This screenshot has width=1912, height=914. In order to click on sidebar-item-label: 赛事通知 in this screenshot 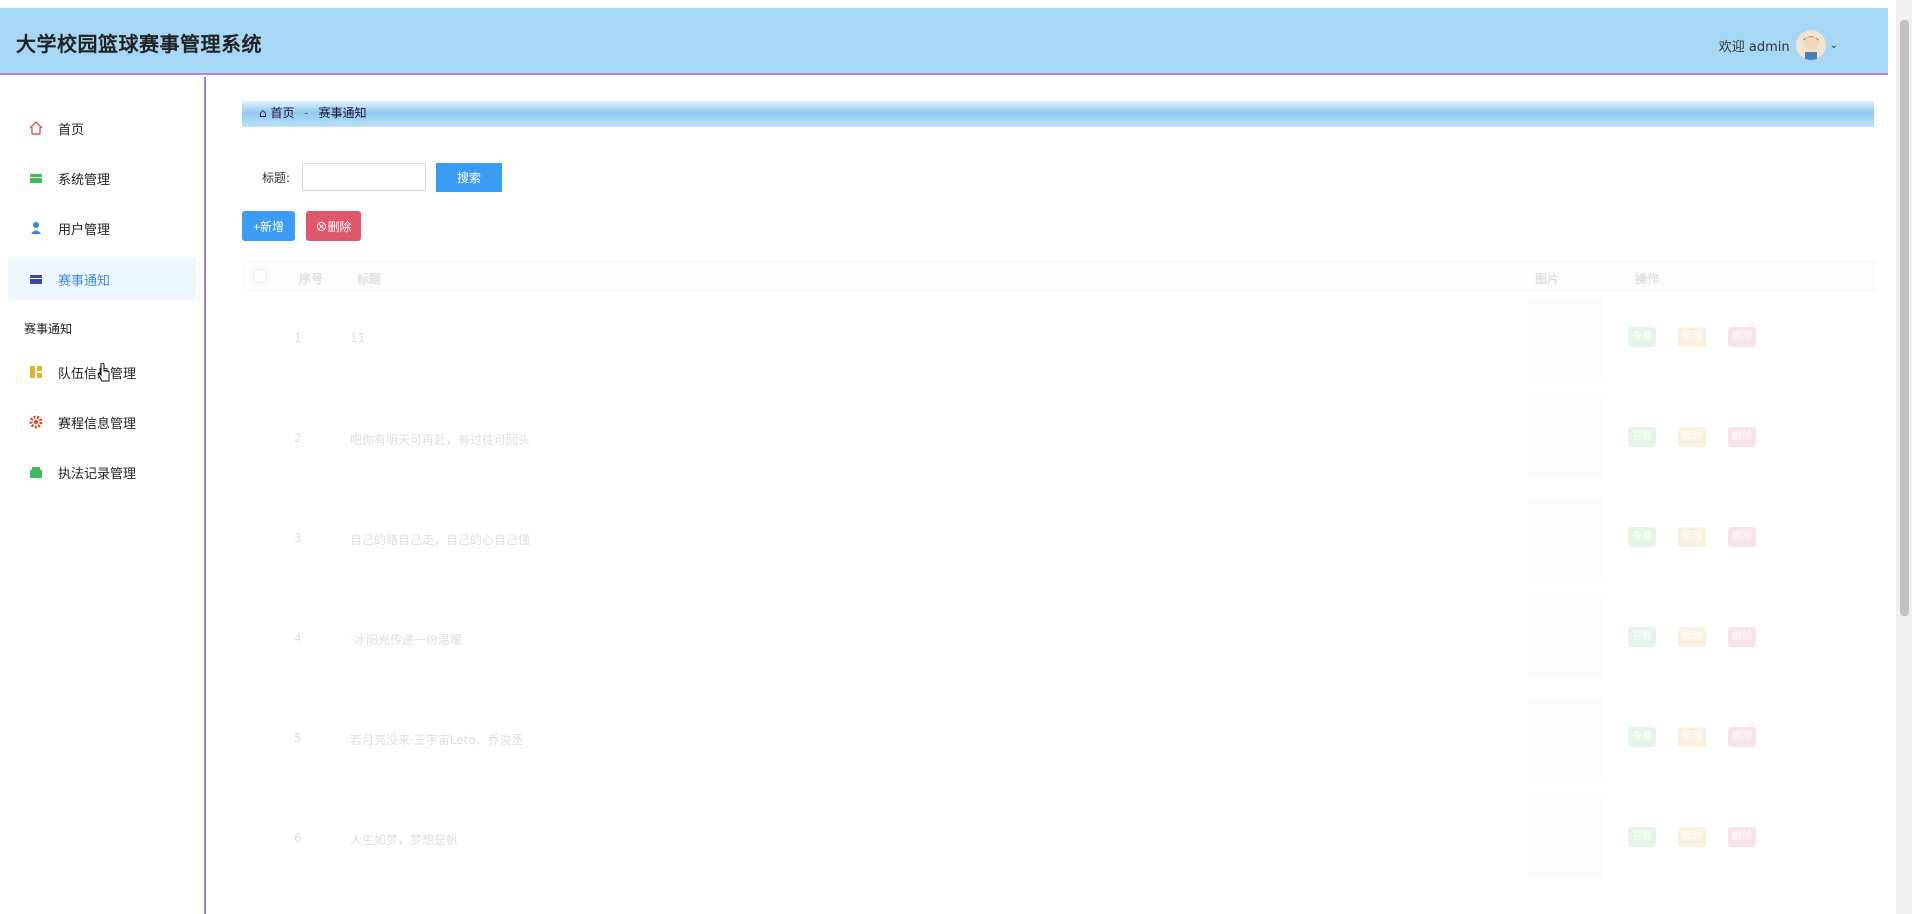, I will do `click(84, 281)`.